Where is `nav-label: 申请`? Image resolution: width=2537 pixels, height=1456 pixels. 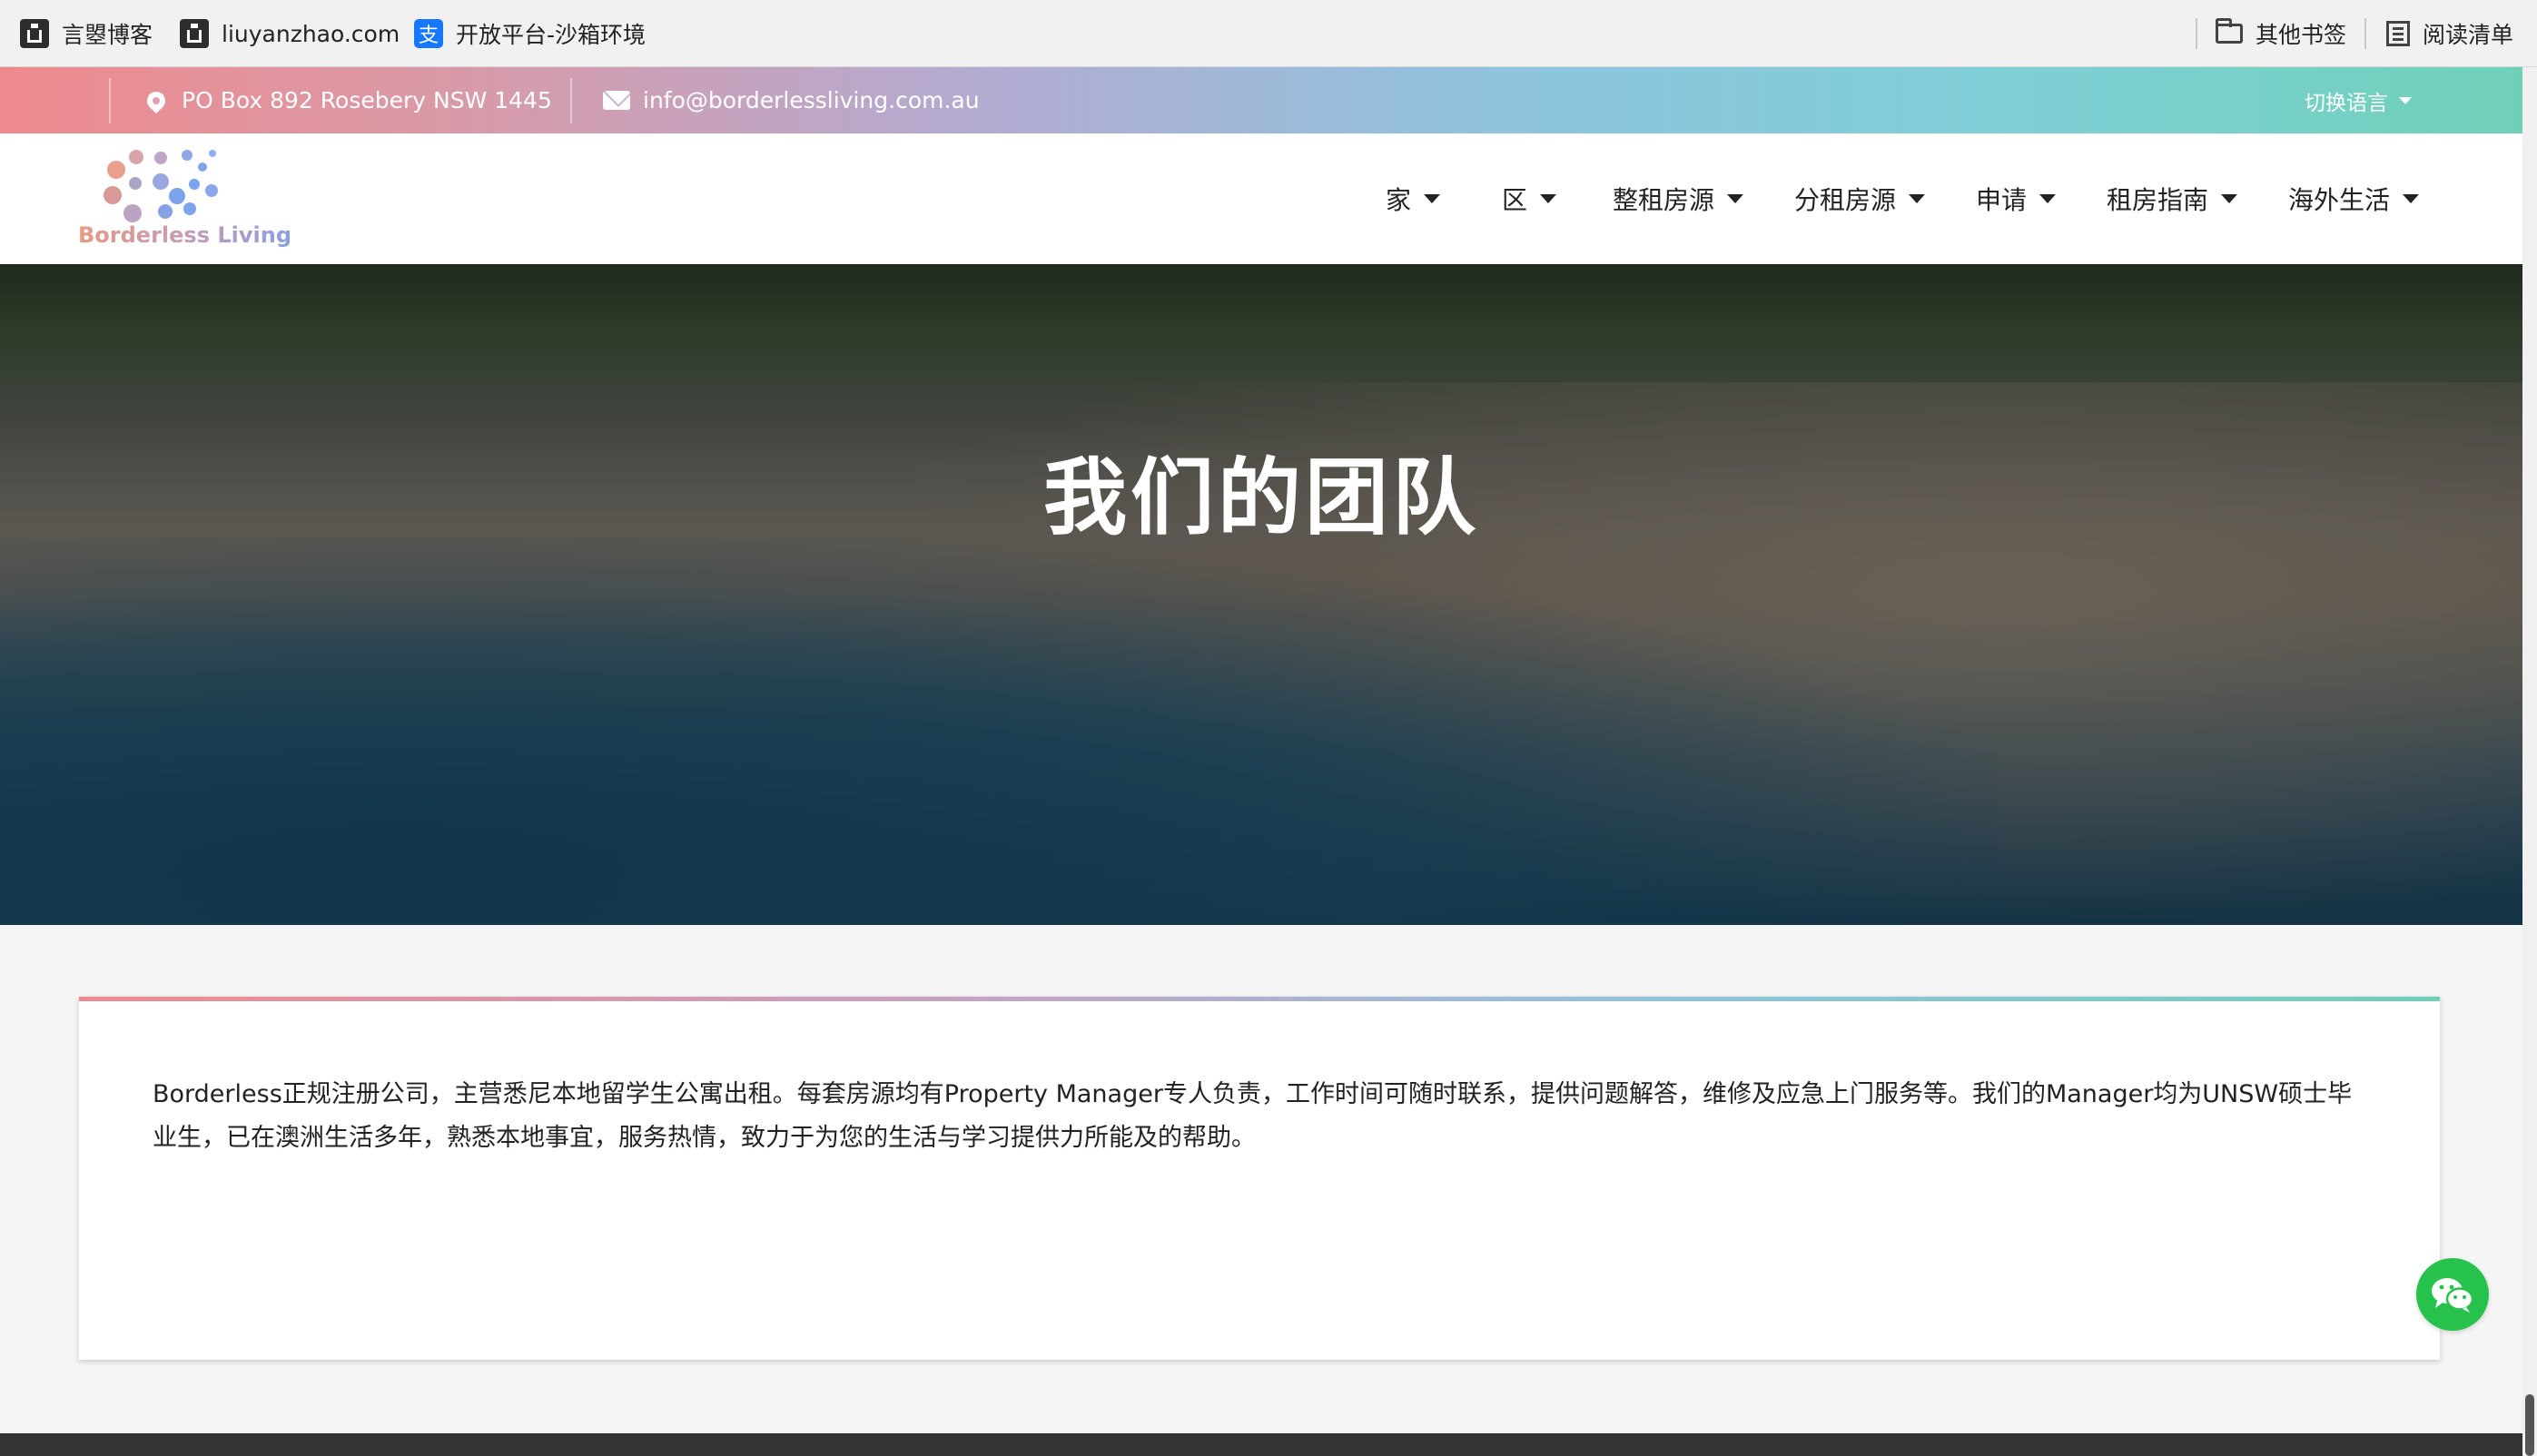
nav-label: 申请 is located at coordinates (2002, 200).